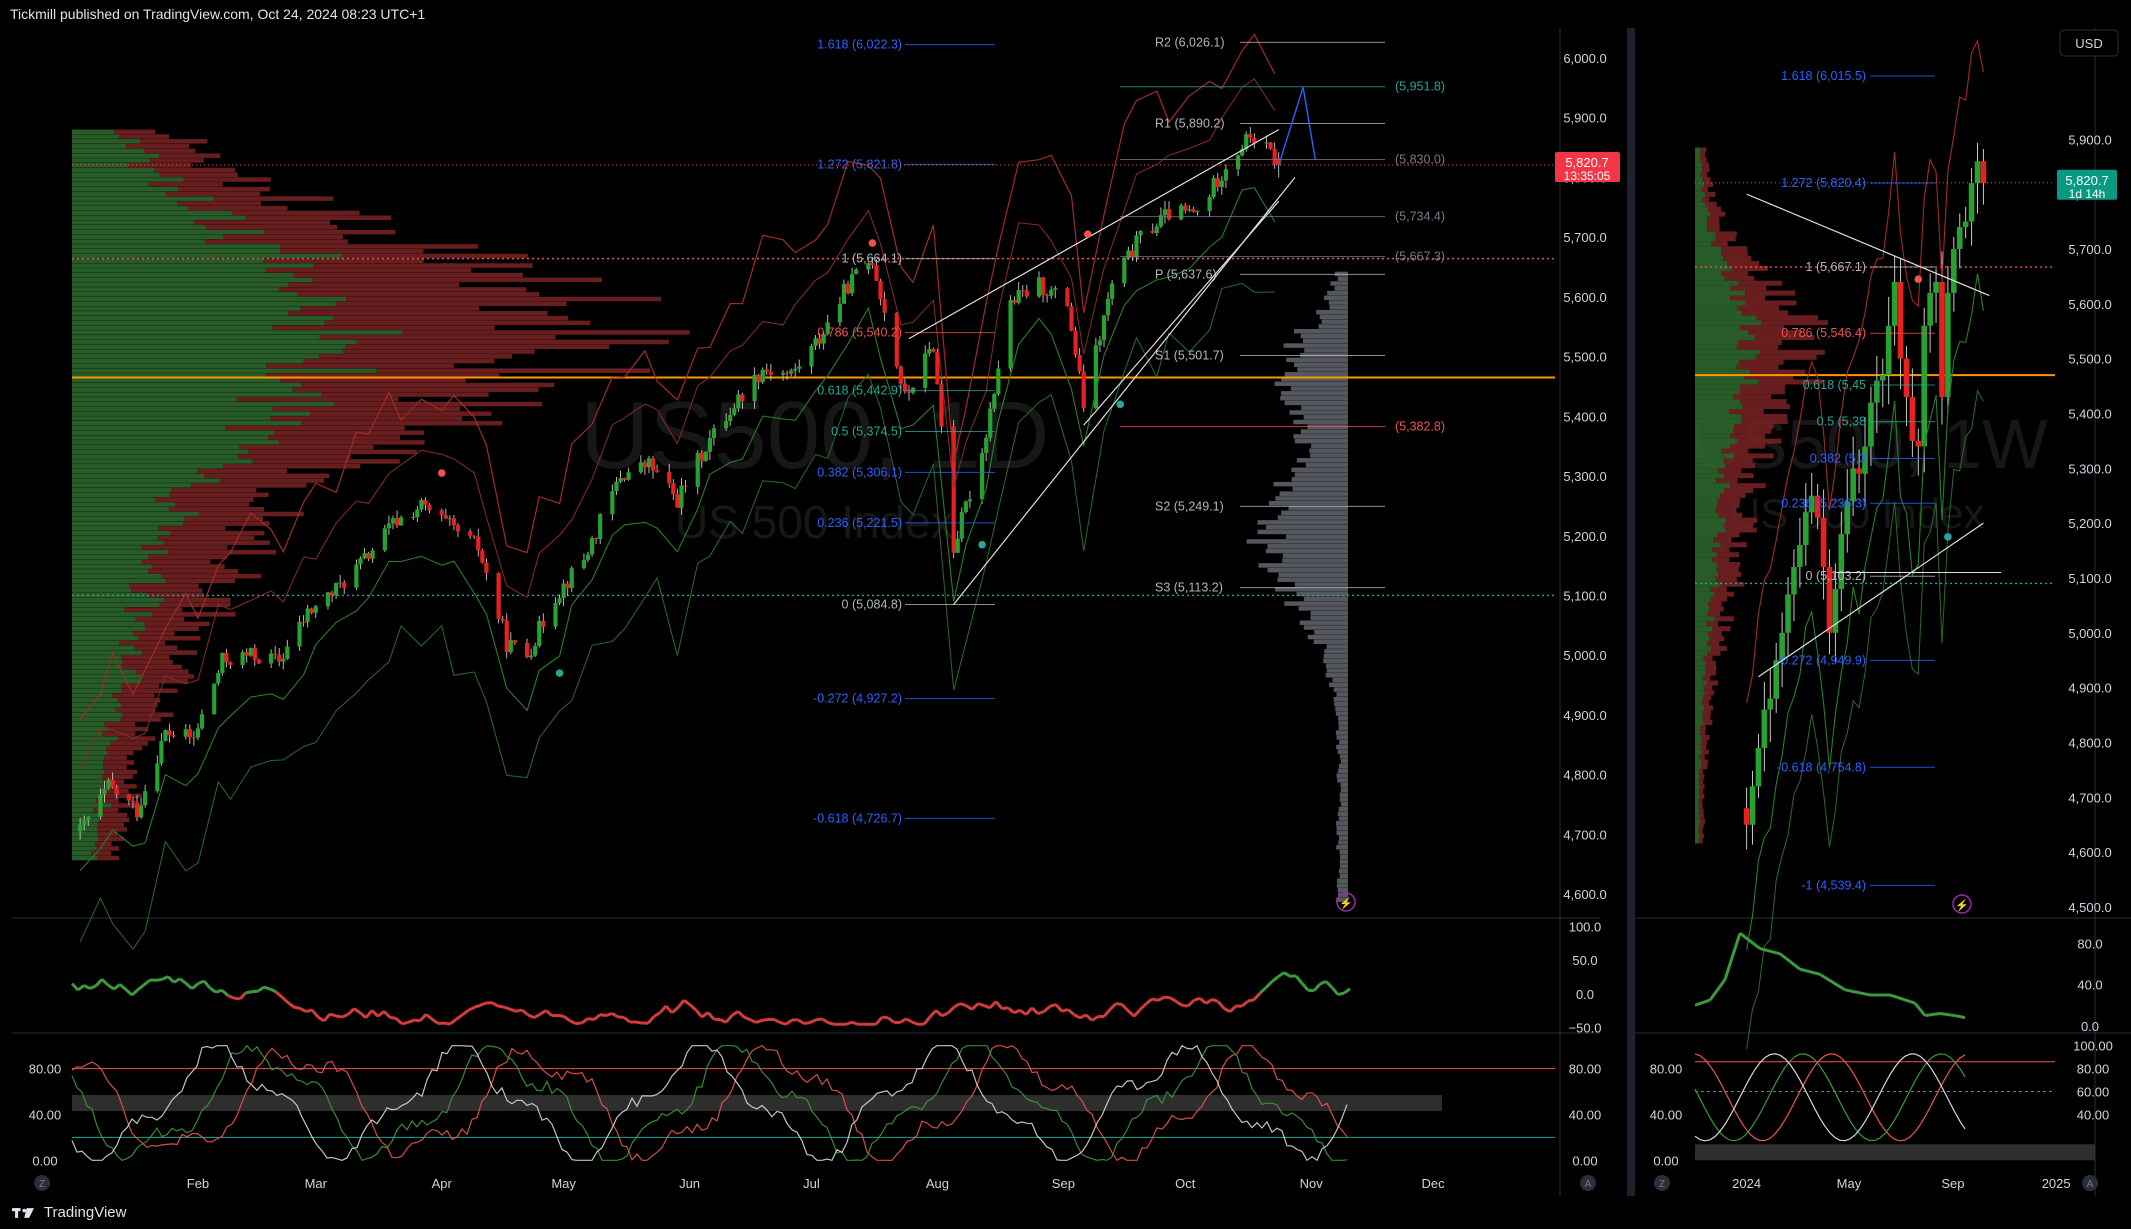 This screenshot has width=2131, height=1229. I want to click on daily-y-tick: 5,600.0, so click(1584, 297).